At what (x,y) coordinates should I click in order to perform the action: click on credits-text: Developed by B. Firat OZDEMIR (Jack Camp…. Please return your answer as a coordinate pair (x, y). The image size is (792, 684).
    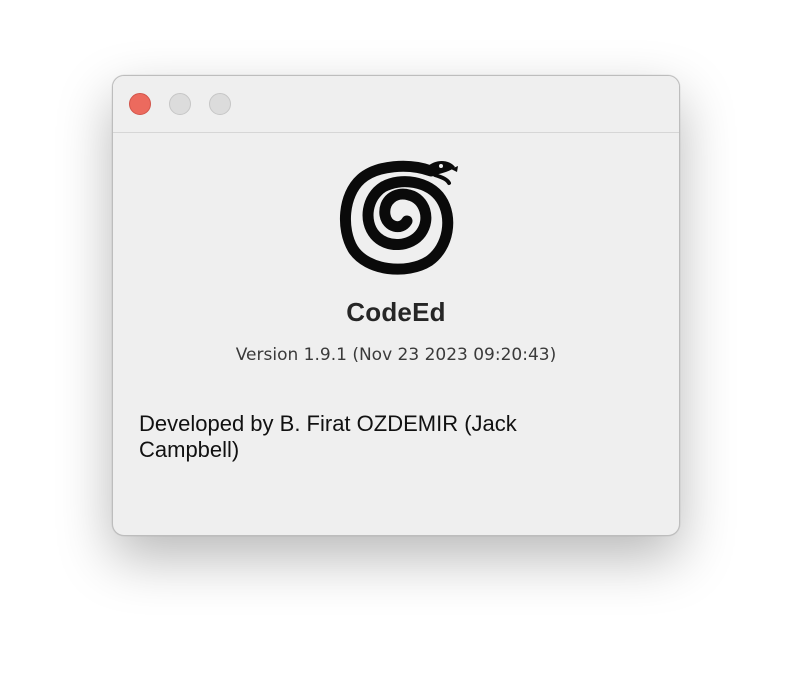
    Looking at the image, I should click on (328, 436).